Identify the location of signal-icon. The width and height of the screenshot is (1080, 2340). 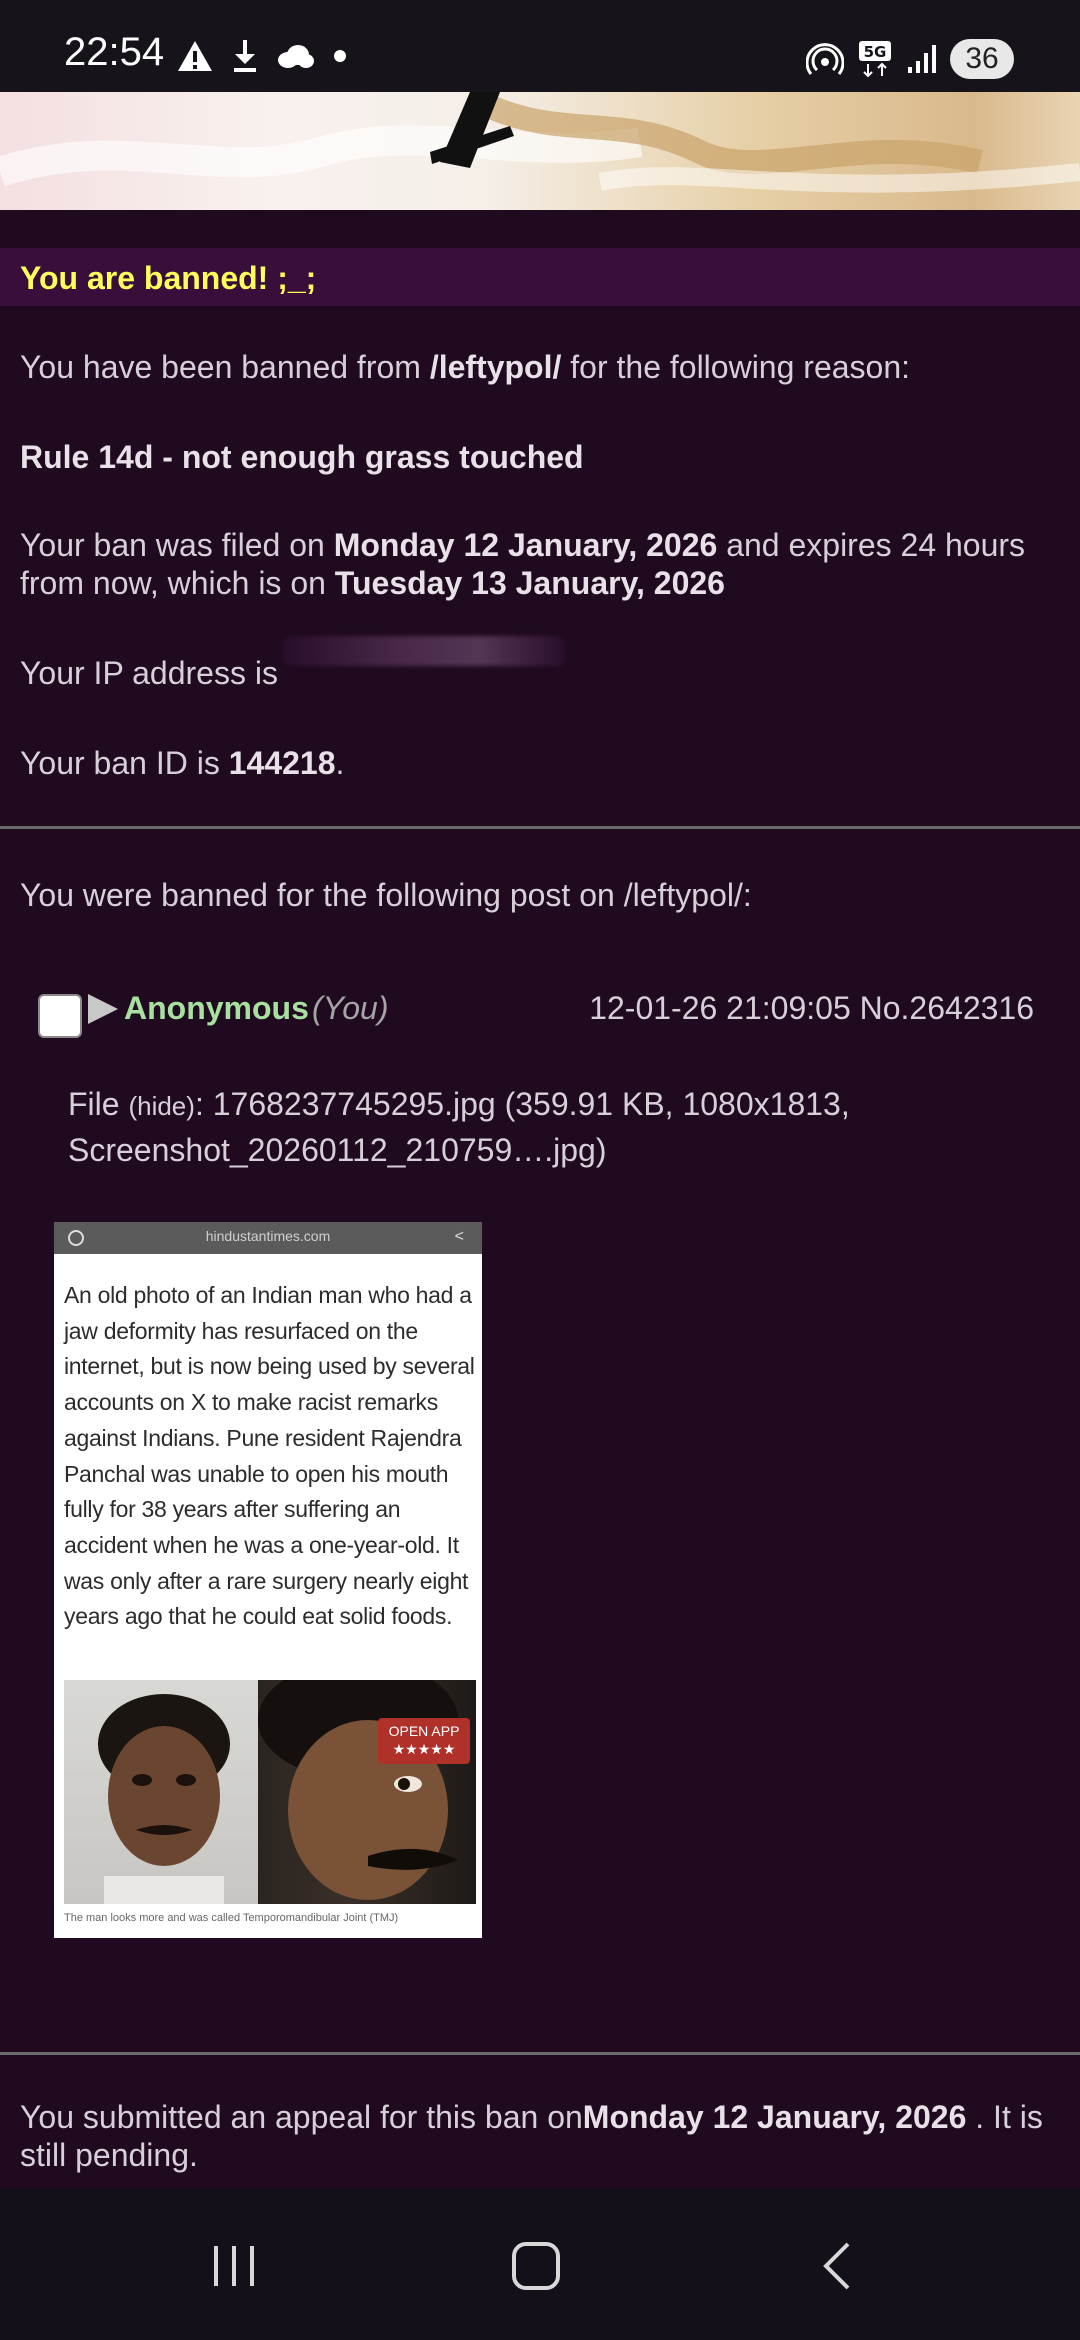
(922, 59).